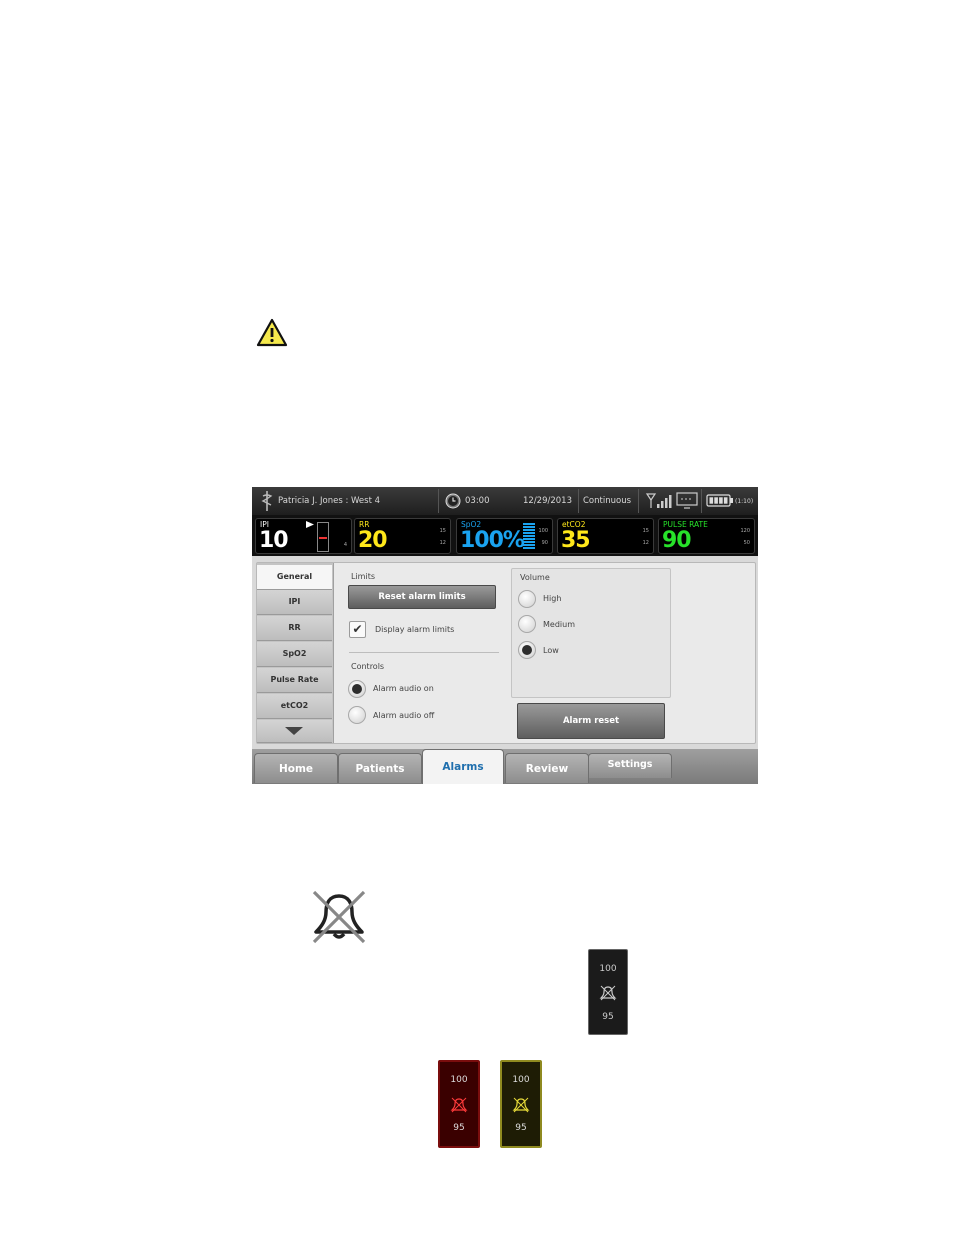 The height and width of the screenshot is (1235, 954). I want to click on alarm-off-tile-red: 100 95, so click(459, 1104).